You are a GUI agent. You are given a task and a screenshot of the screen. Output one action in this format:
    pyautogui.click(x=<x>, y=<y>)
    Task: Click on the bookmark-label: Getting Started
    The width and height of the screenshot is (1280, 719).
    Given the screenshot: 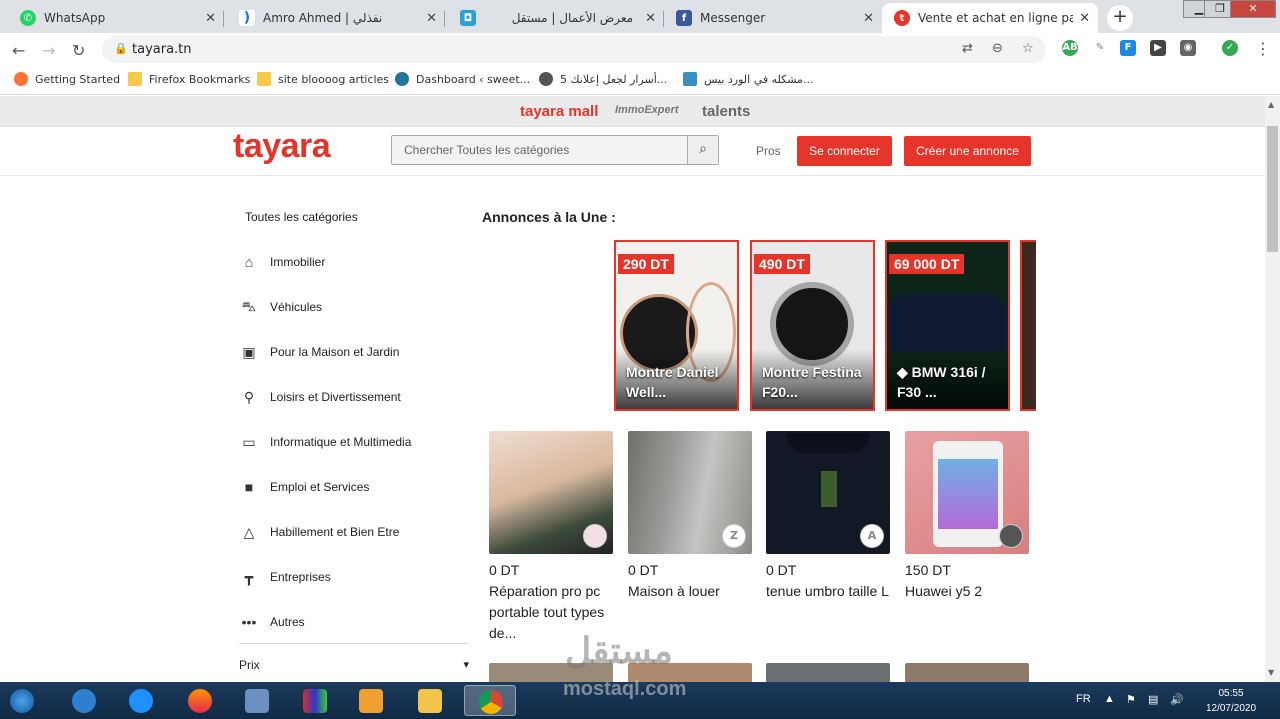 What is the action you would take?
    pyautogui.click(x=78, y=79)
    